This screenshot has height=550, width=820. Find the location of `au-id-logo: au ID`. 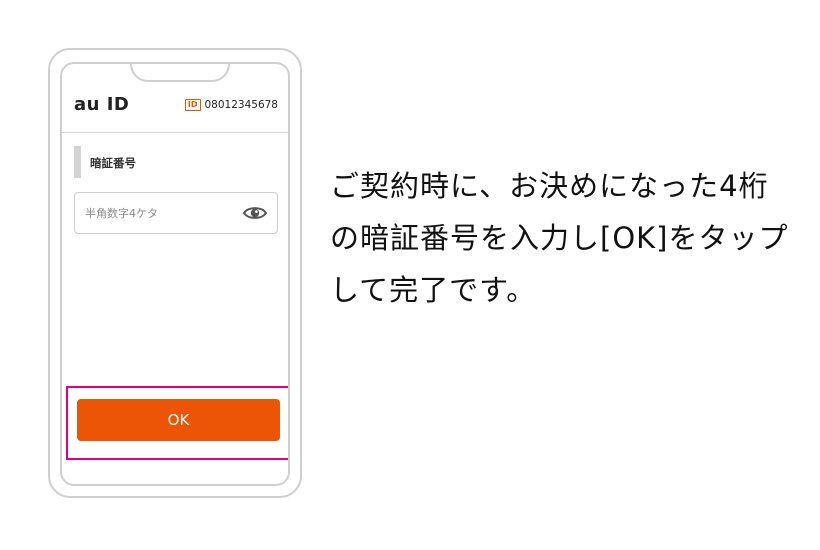

au-id-logo: au ID is located at coordinates (102, 104).